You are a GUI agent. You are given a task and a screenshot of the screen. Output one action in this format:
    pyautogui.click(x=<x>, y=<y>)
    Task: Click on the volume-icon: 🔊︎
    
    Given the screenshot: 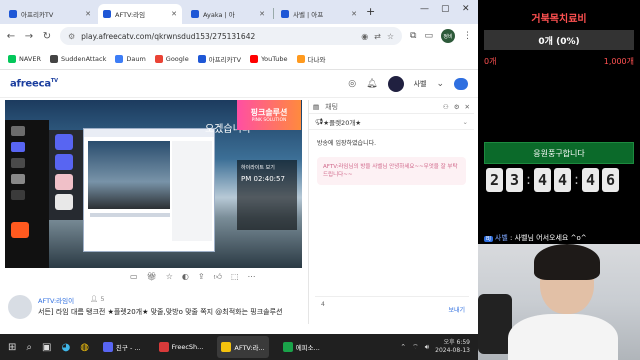 What is the action you would take?
    pyautogui.click(x=427, y=347)
    